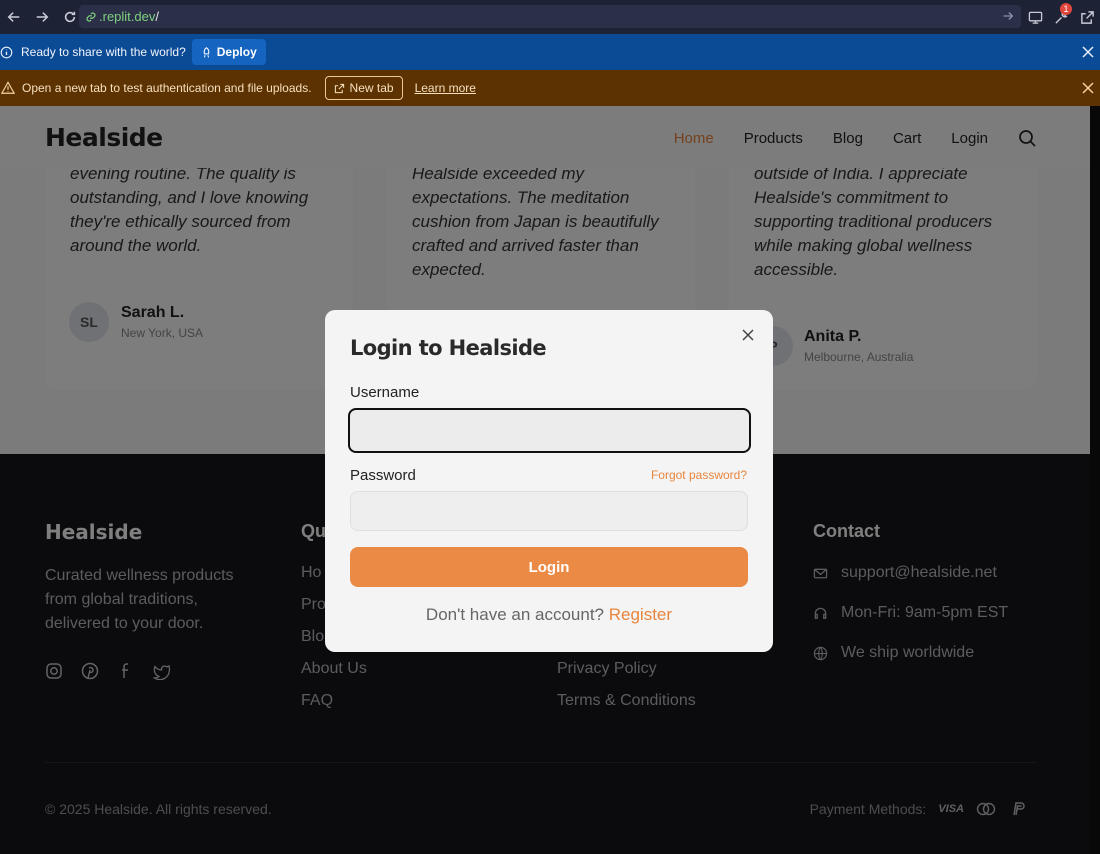 This screenshot has height=854, width=1100. What do you see at coordinates (515, 614) in the screenshot?
I see `no-account-text: Don't have an account?` at bounding box center [515, 614].